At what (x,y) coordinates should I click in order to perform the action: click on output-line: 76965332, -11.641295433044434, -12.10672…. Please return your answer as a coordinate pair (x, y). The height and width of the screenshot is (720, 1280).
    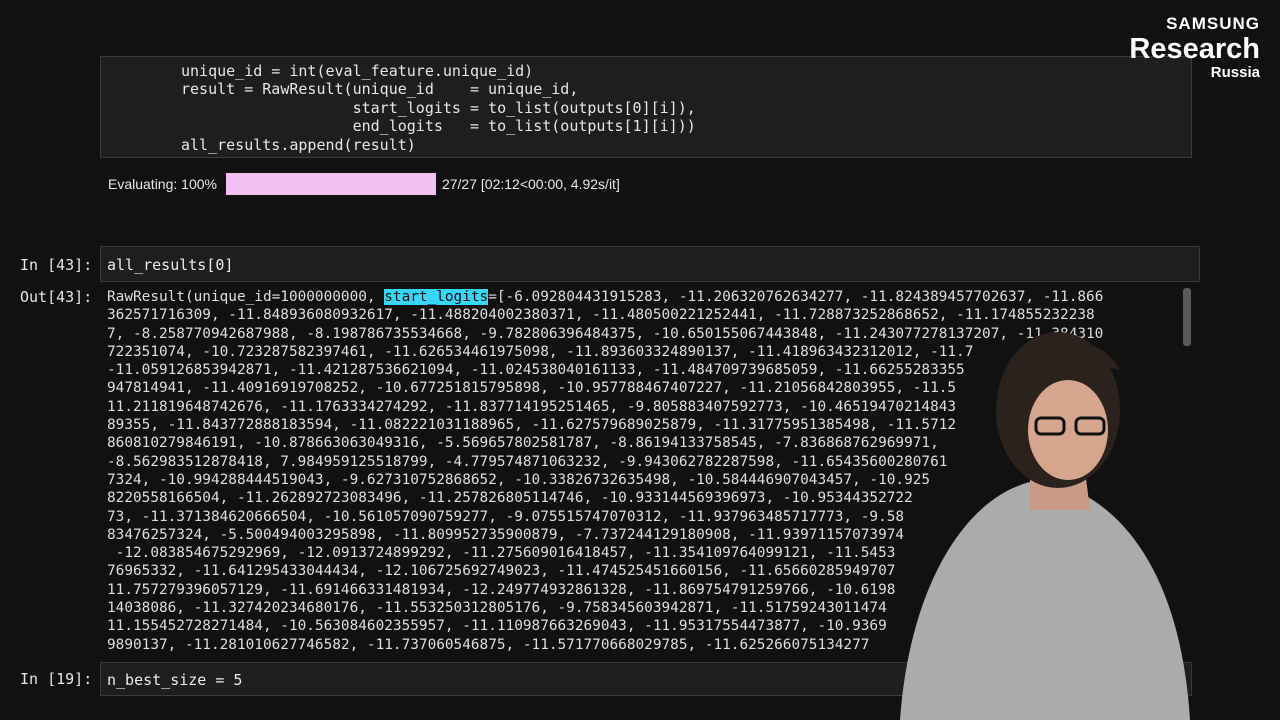
    Looking at the image, I should click on (501, 571).